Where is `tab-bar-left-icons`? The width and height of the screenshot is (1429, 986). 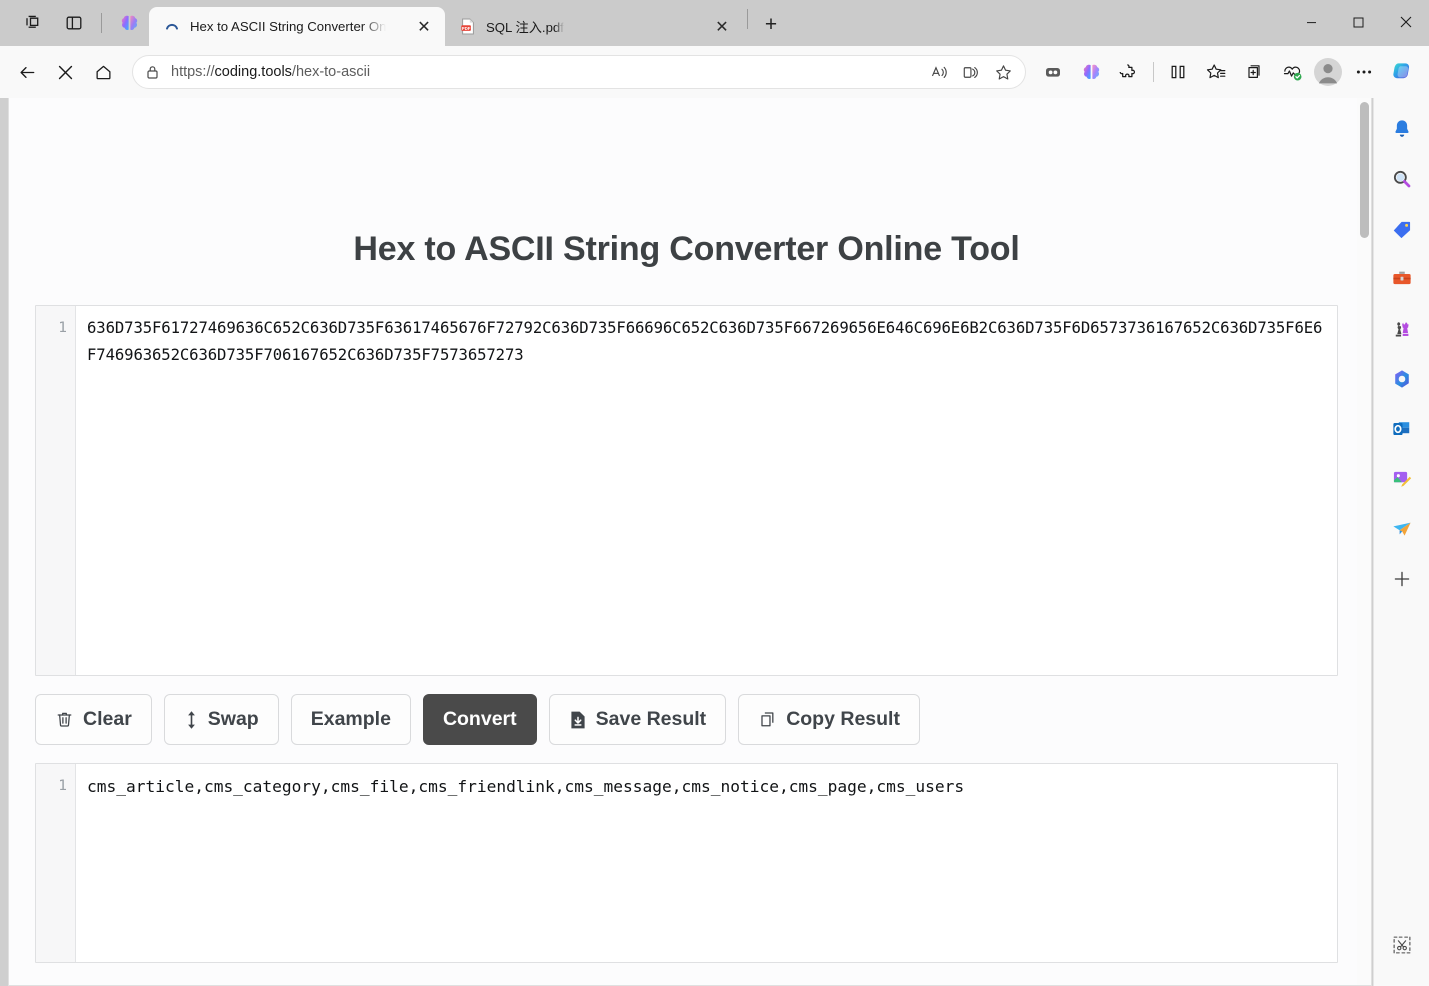
tab-bar-left-icons is located at coordinates (74, 23).